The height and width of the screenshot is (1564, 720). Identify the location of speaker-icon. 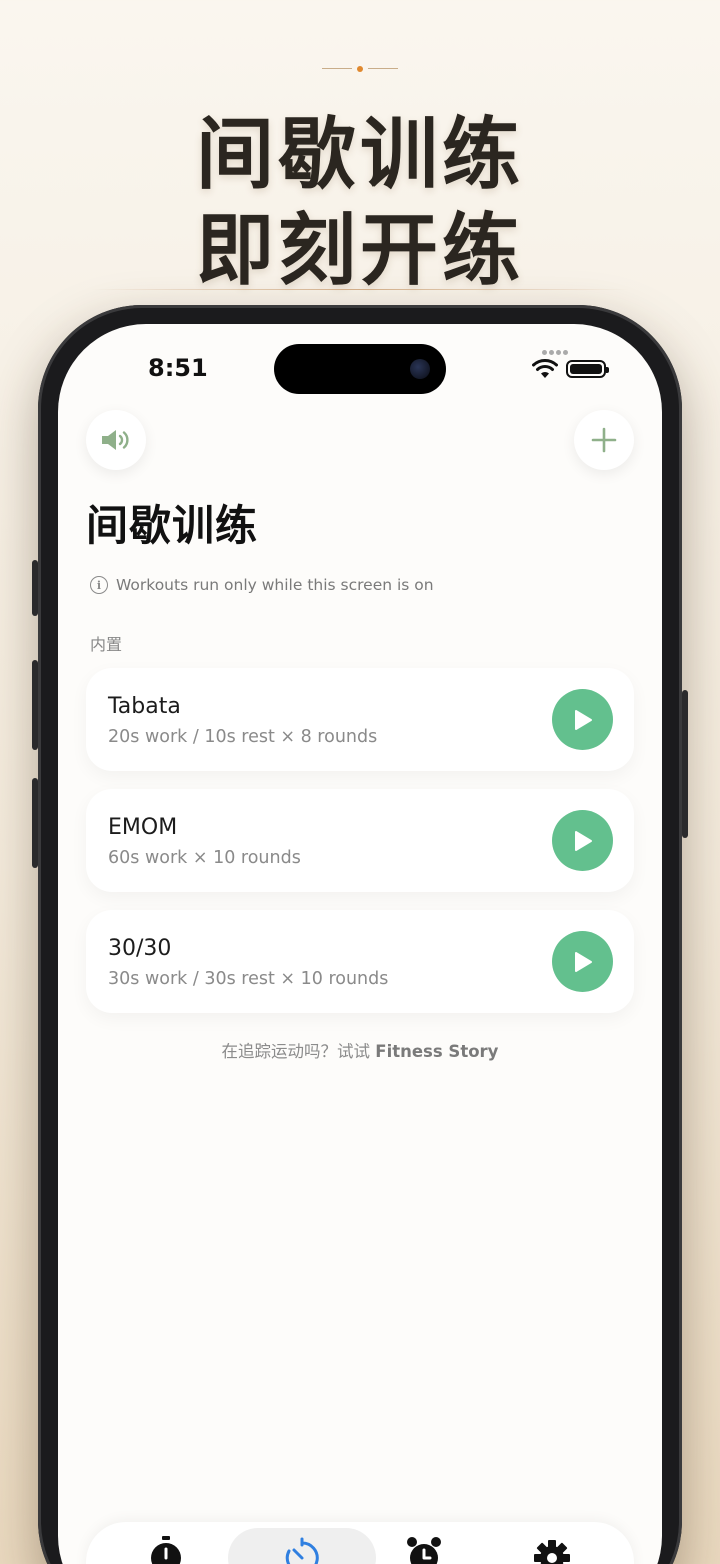
(115, 440).